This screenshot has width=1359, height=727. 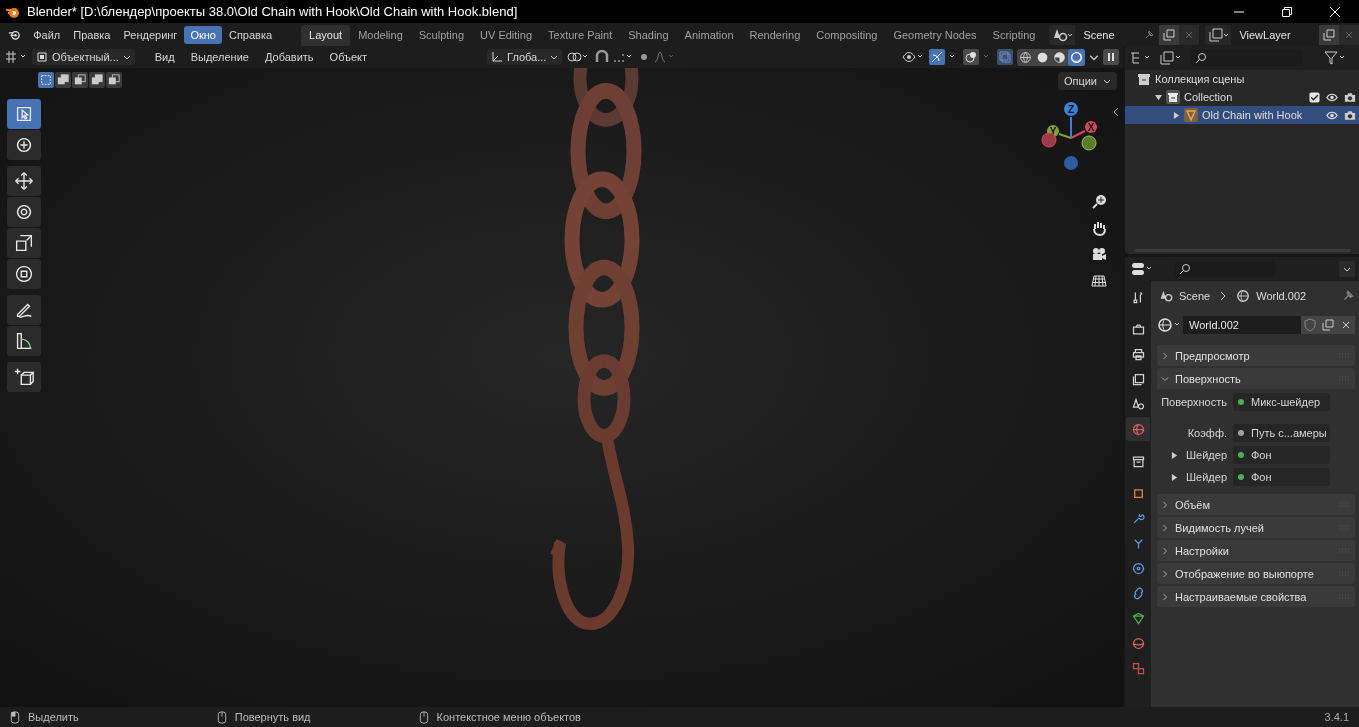 What do you see at coordinates (348, 57) in the screenshot?
I see `menu-item: Объект` at bounding box center [348, 57].